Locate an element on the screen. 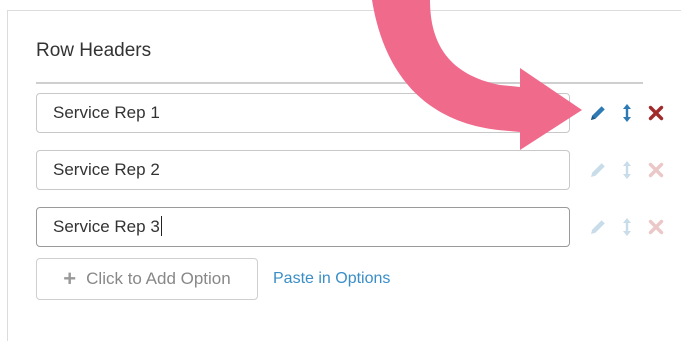 This screenshot has height=341, width=681. row-option-input: Service Rep 2 is located at coordinates (303, 170).